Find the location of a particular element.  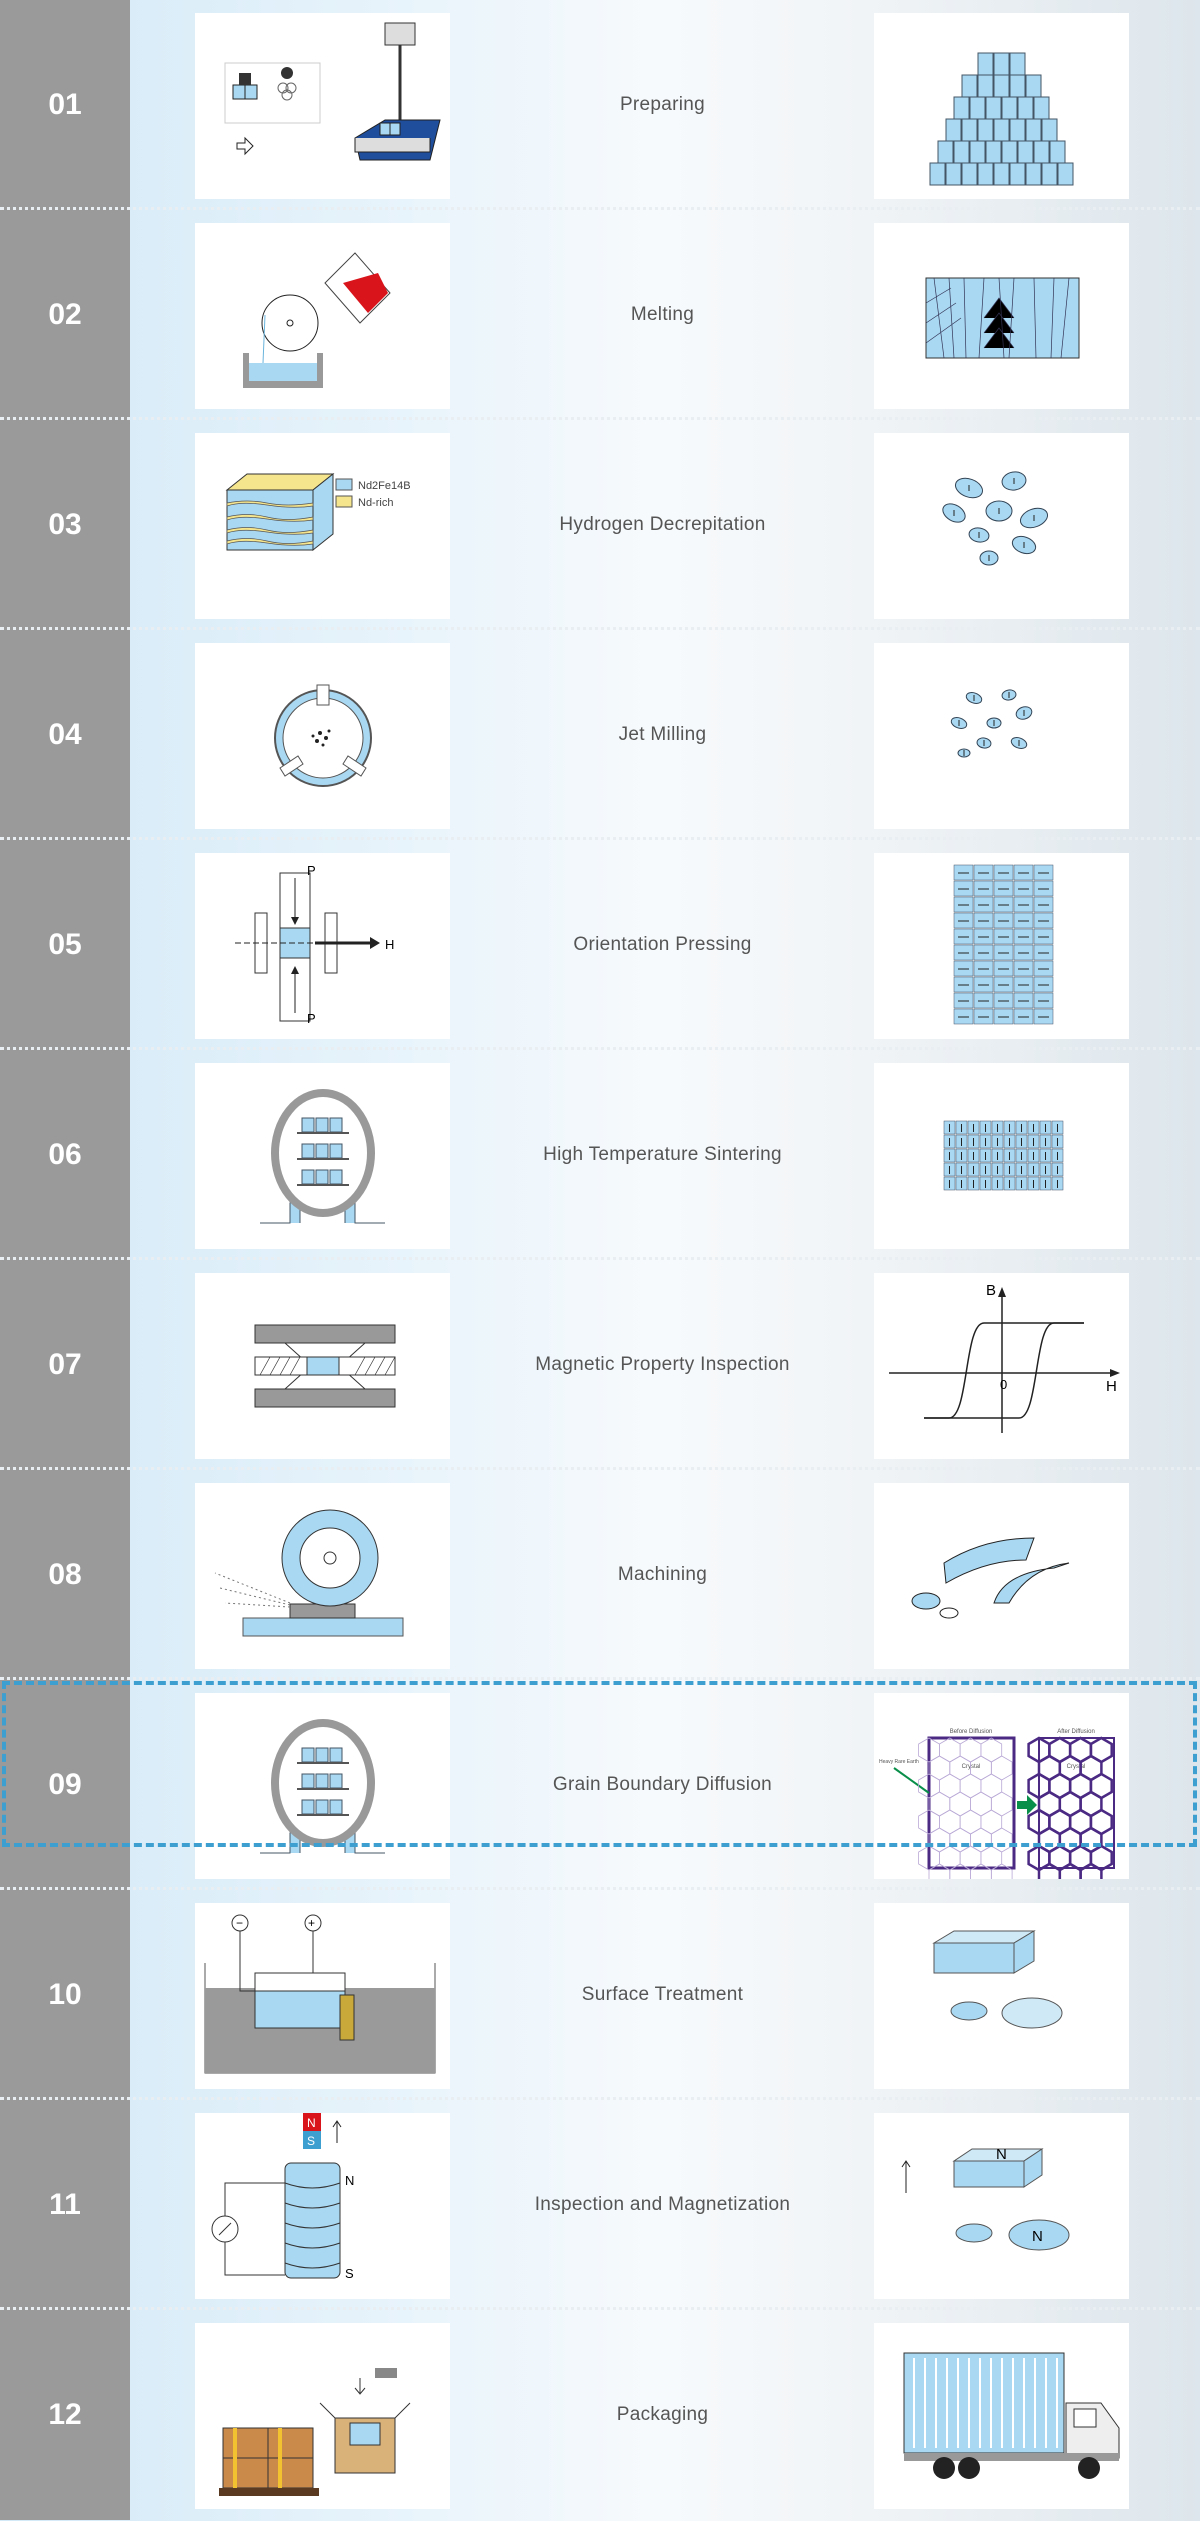

orientation-pressing-illustration: P P H is located at coordinates (322, 946).